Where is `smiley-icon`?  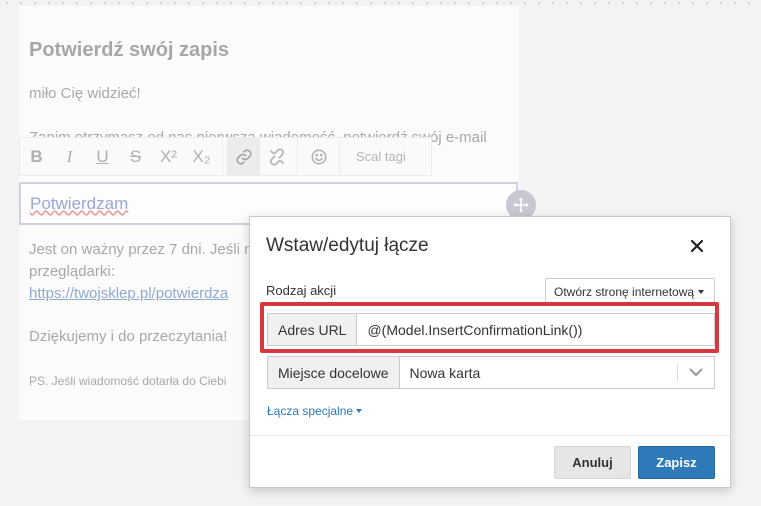
smiley-icon is located at coordinates (318, 156).